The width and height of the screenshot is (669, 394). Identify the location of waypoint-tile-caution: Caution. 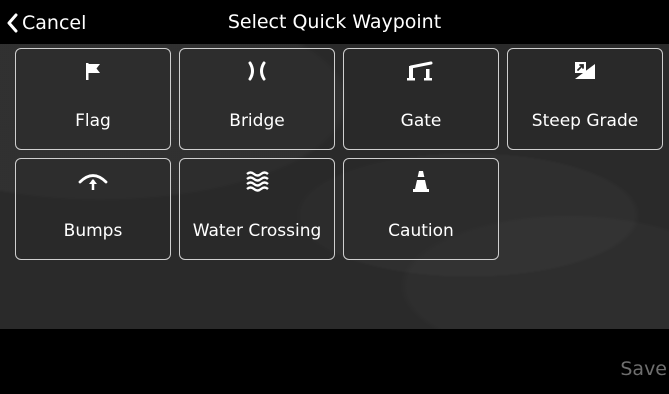
(421, 209).